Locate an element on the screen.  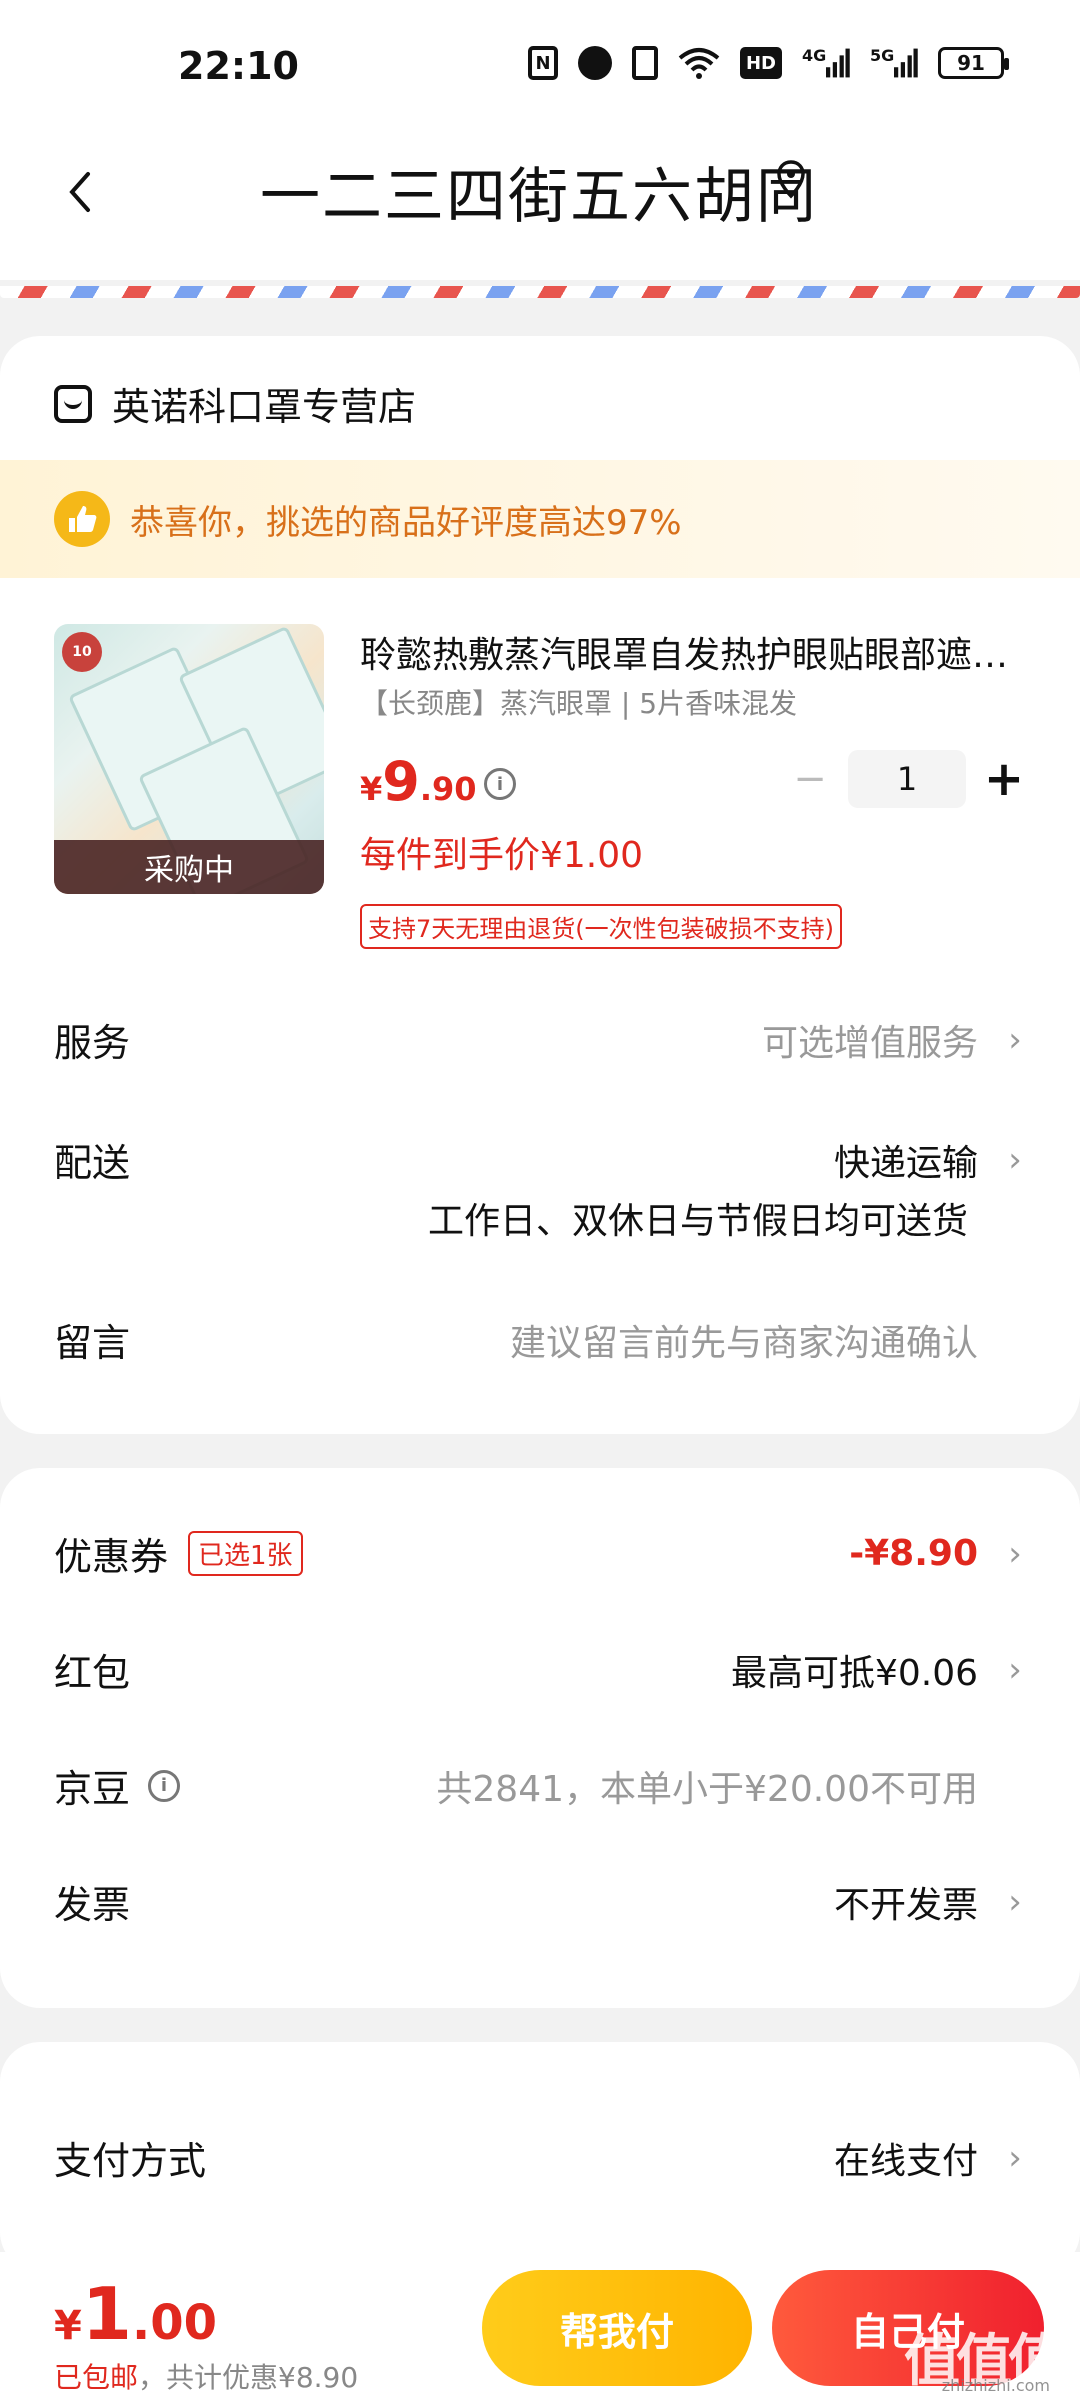
wifi-icon is located at coordinates (699, 63).